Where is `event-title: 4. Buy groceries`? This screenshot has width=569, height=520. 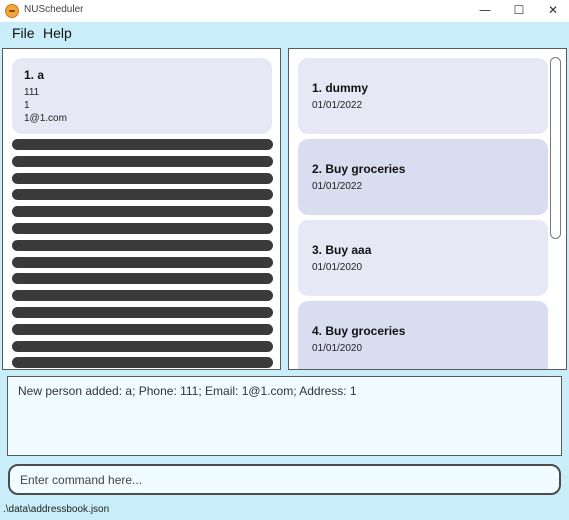
event-title: 4. Buy groceries is located at coordinates (359, 331).